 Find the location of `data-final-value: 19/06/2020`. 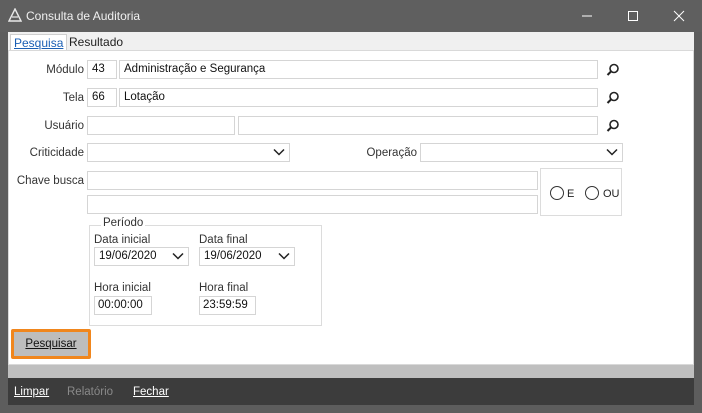

data-final-value: 19/06/2020 is located at coordinates (233, 256).